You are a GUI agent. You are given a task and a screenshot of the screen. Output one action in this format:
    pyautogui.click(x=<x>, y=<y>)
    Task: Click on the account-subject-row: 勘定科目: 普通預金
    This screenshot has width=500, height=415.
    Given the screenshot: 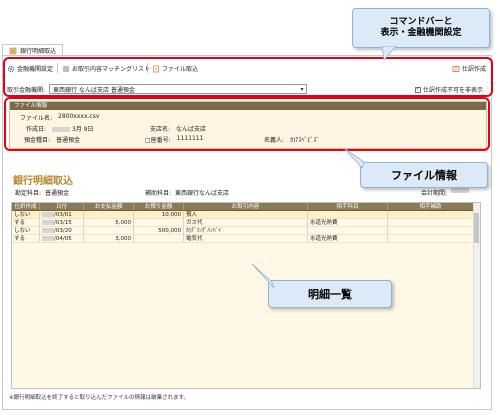 What is the action you would take?
    pyautogui.click(x=42, y=192)
    